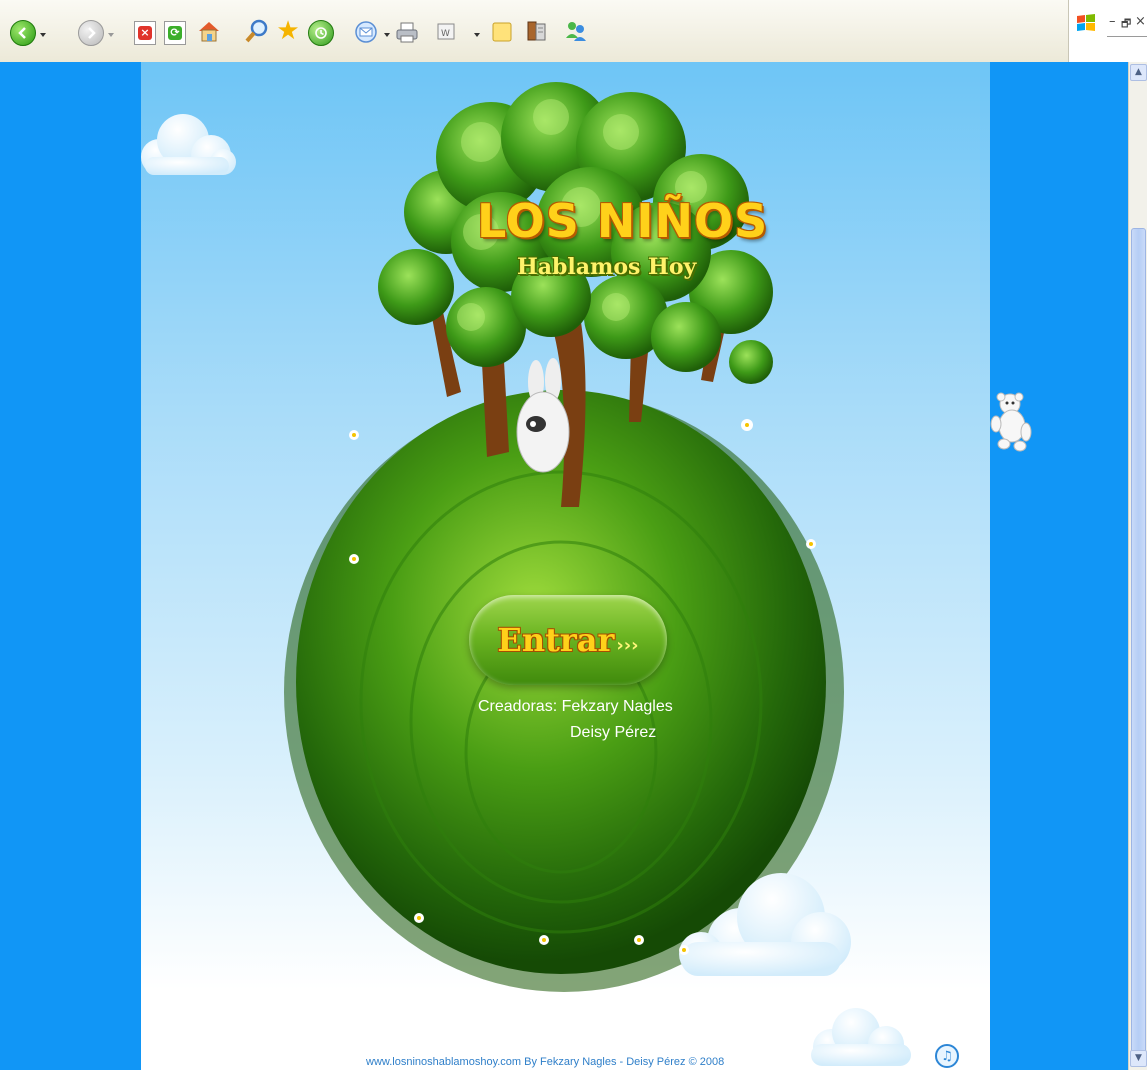 This screenshot has height=1070, width=1147. What do you see at coordinates (111, 35) in the screenshot?
I see `forward-dropdown-icon` at bounding box center [111, 35].